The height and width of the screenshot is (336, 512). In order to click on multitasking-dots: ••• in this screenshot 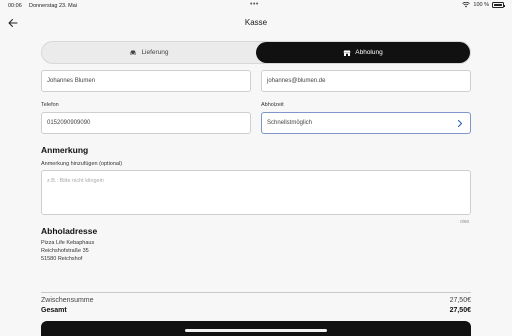, I will do `click(254, 4)`.